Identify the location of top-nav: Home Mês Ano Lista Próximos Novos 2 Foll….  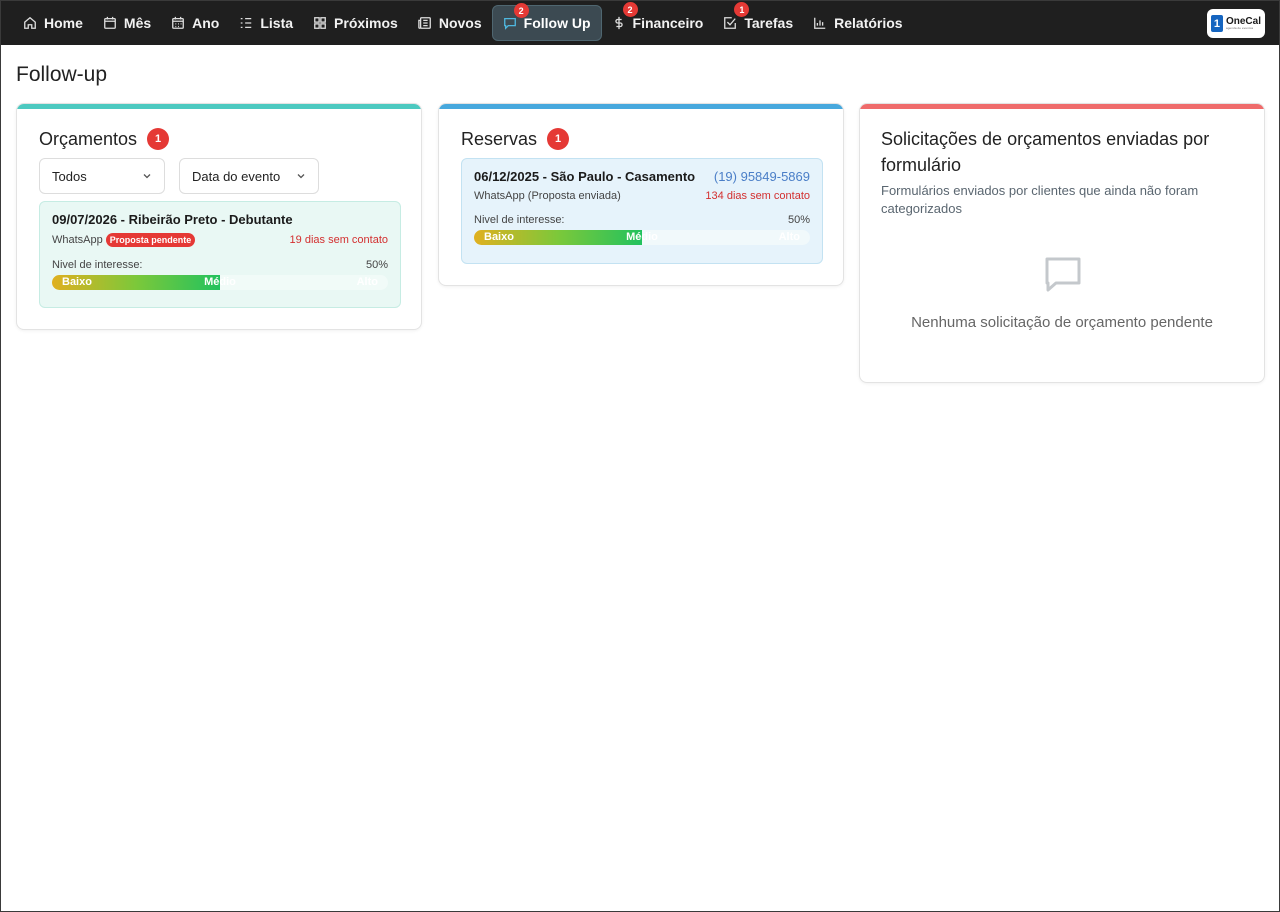
(640, 23).